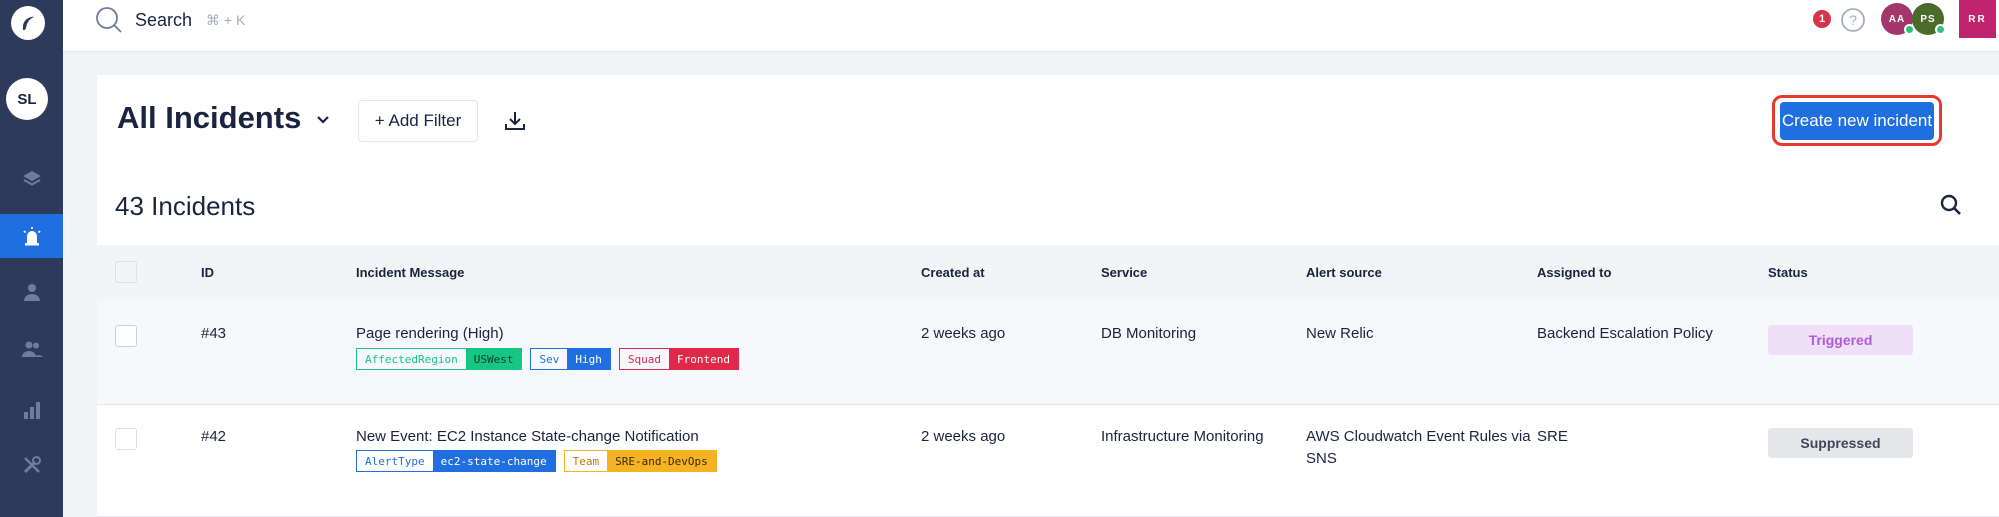 The image size is (1999, 517). What do you see at coordinates (586, 461) in the screenshot?
I see `tag-key: Team` at bounding box center [586, 461].